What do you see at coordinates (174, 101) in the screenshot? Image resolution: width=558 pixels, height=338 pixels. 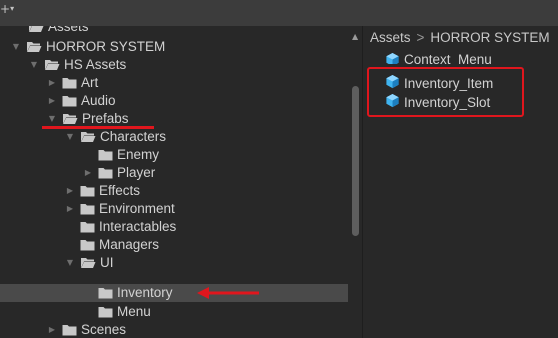 I see `tree-row-audio: ▶ Audio` at bounding box center [174, 101].